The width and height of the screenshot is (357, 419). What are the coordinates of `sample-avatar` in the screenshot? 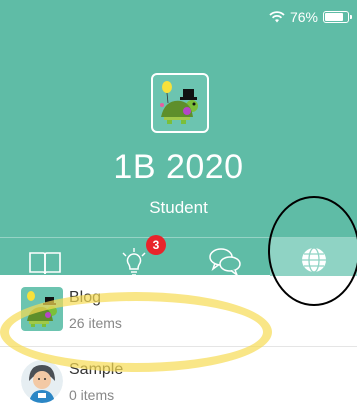 It's located at (42, 381).